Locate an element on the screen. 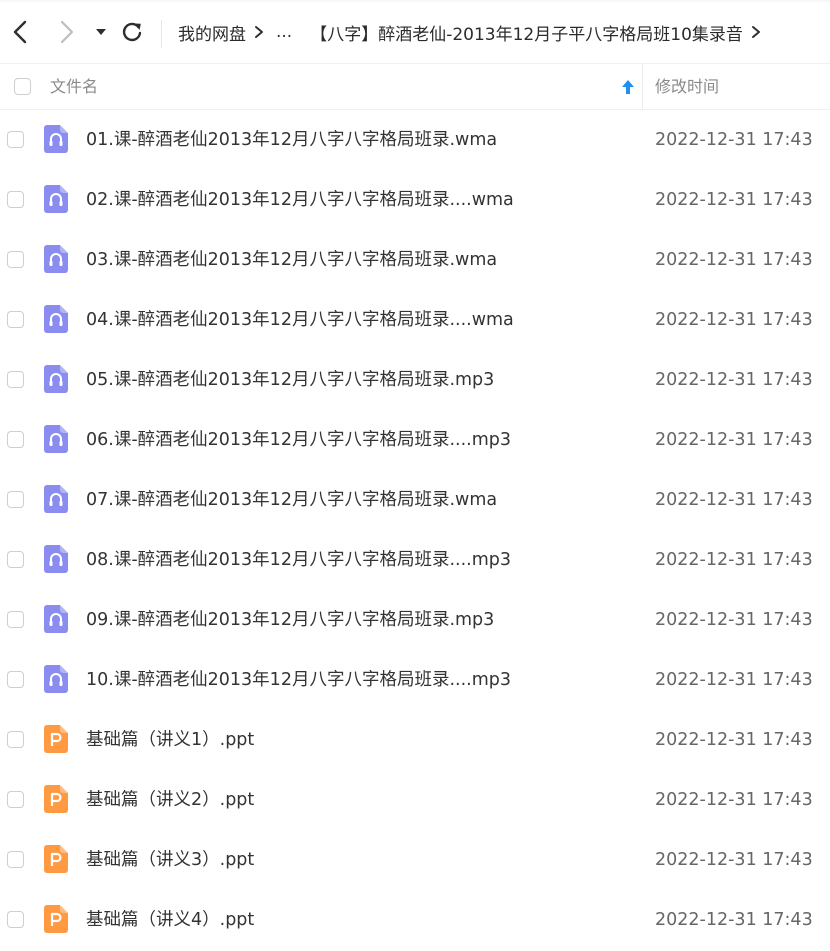  toolbar: 我的网盘 ... 【八字】醉酒老仙-2013年12月子平八字格局班10集录音 is located at coordinates (415, 32).